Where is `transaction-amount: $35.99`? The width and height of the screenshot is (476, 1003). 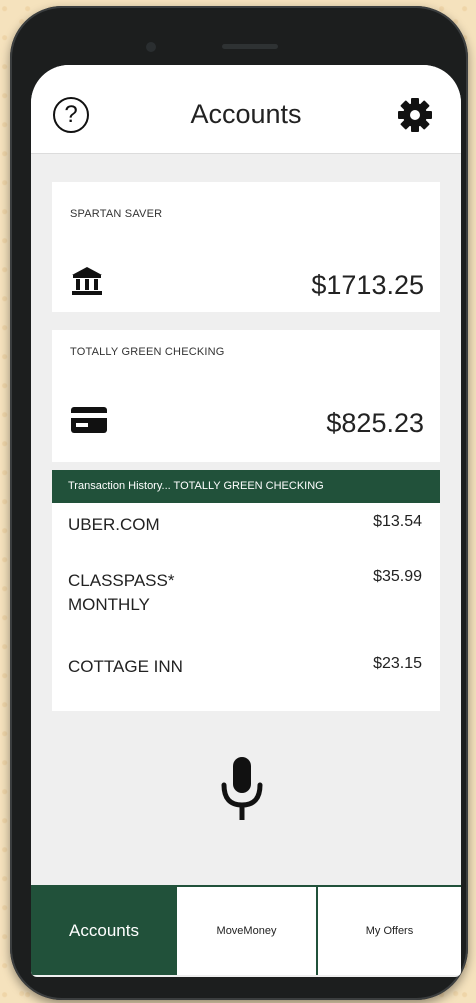 transaction-amount: $35.99 is located at coordinates (397, 576).